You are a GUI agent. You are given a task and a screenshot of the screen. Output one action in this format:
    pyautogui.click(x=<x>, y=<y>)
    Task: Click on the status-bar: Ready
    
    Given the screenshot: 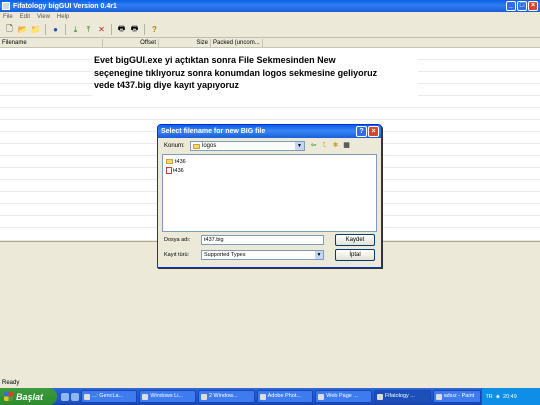 What is the action you would take?
    pyautogui.click(x=270, y=383)
    